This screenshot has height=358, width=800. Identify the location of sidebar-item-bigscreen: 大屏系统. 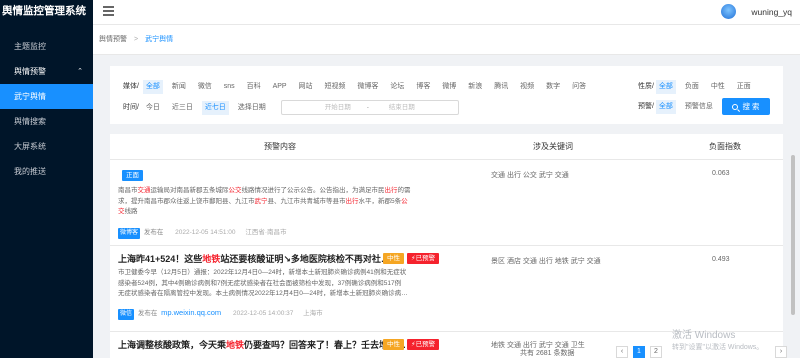
(46, 146).